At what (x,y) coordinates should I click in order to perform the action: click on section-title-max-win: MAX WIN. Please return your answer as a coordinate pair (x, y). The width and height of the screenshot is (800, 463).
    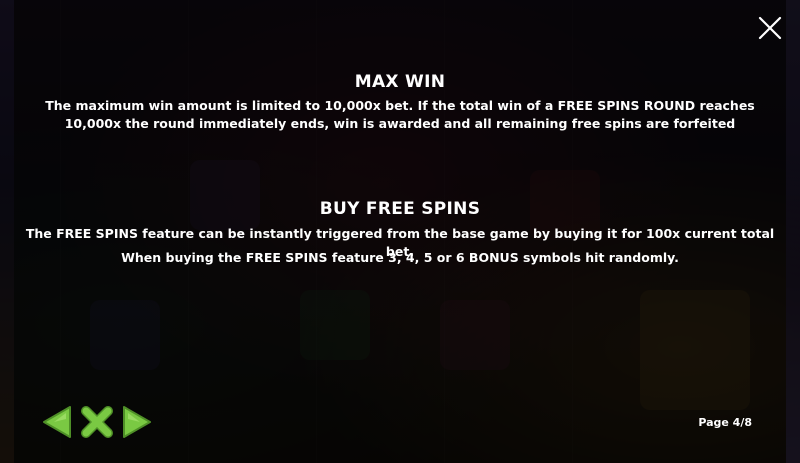
    Looking at the image, I should click on (400, 82).